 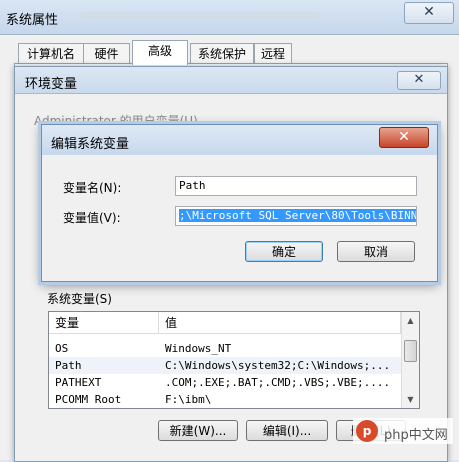 I want to click on var-value: Windows_NT, so click(x=198, y=348).